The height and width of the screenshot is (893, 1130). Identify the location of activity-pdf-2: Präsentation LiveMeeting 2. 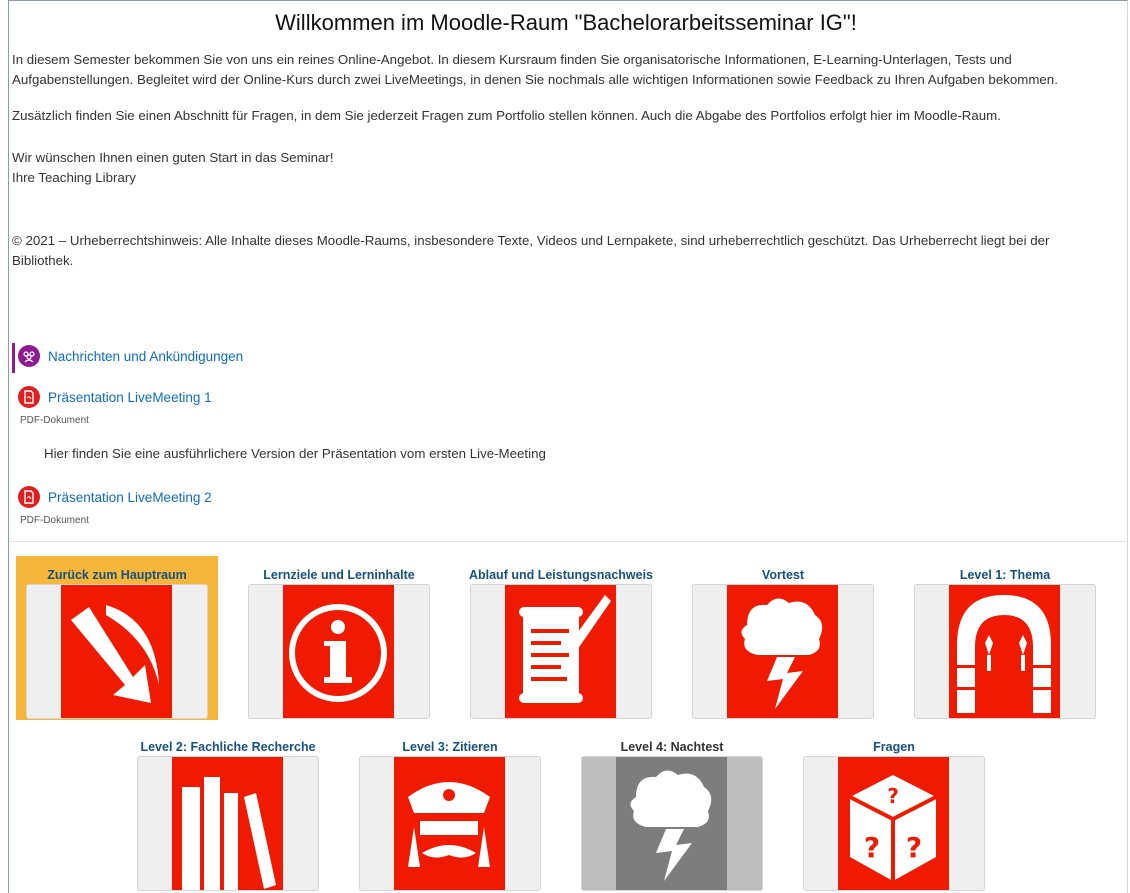
(115, 497).